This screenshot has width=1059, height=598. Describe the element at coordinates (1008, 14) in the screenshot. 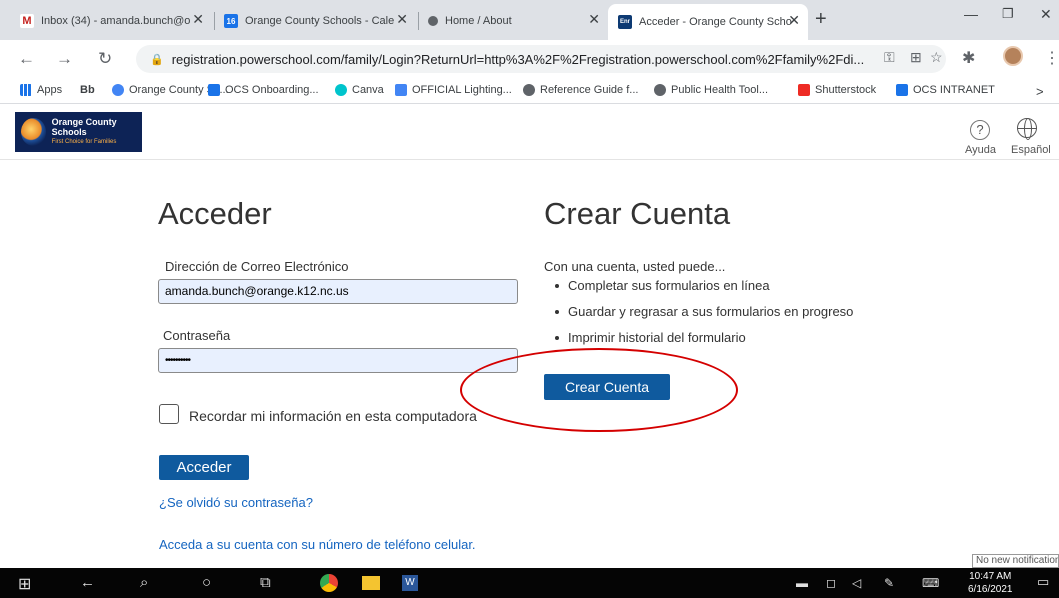

I see `restore-icon: ❐` at that location.